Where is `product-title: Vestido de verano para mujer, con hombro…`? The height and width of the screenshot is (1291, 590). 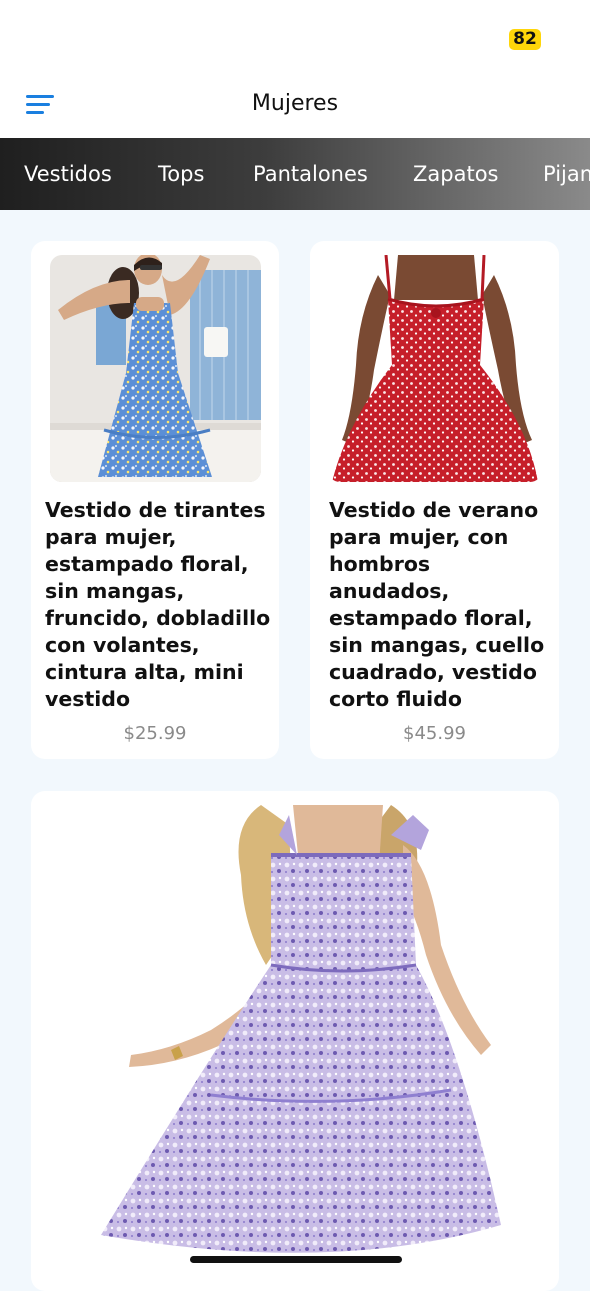 product-title: Vestido de verano para mujer, con hombro… is located at coordinates (441, 605).